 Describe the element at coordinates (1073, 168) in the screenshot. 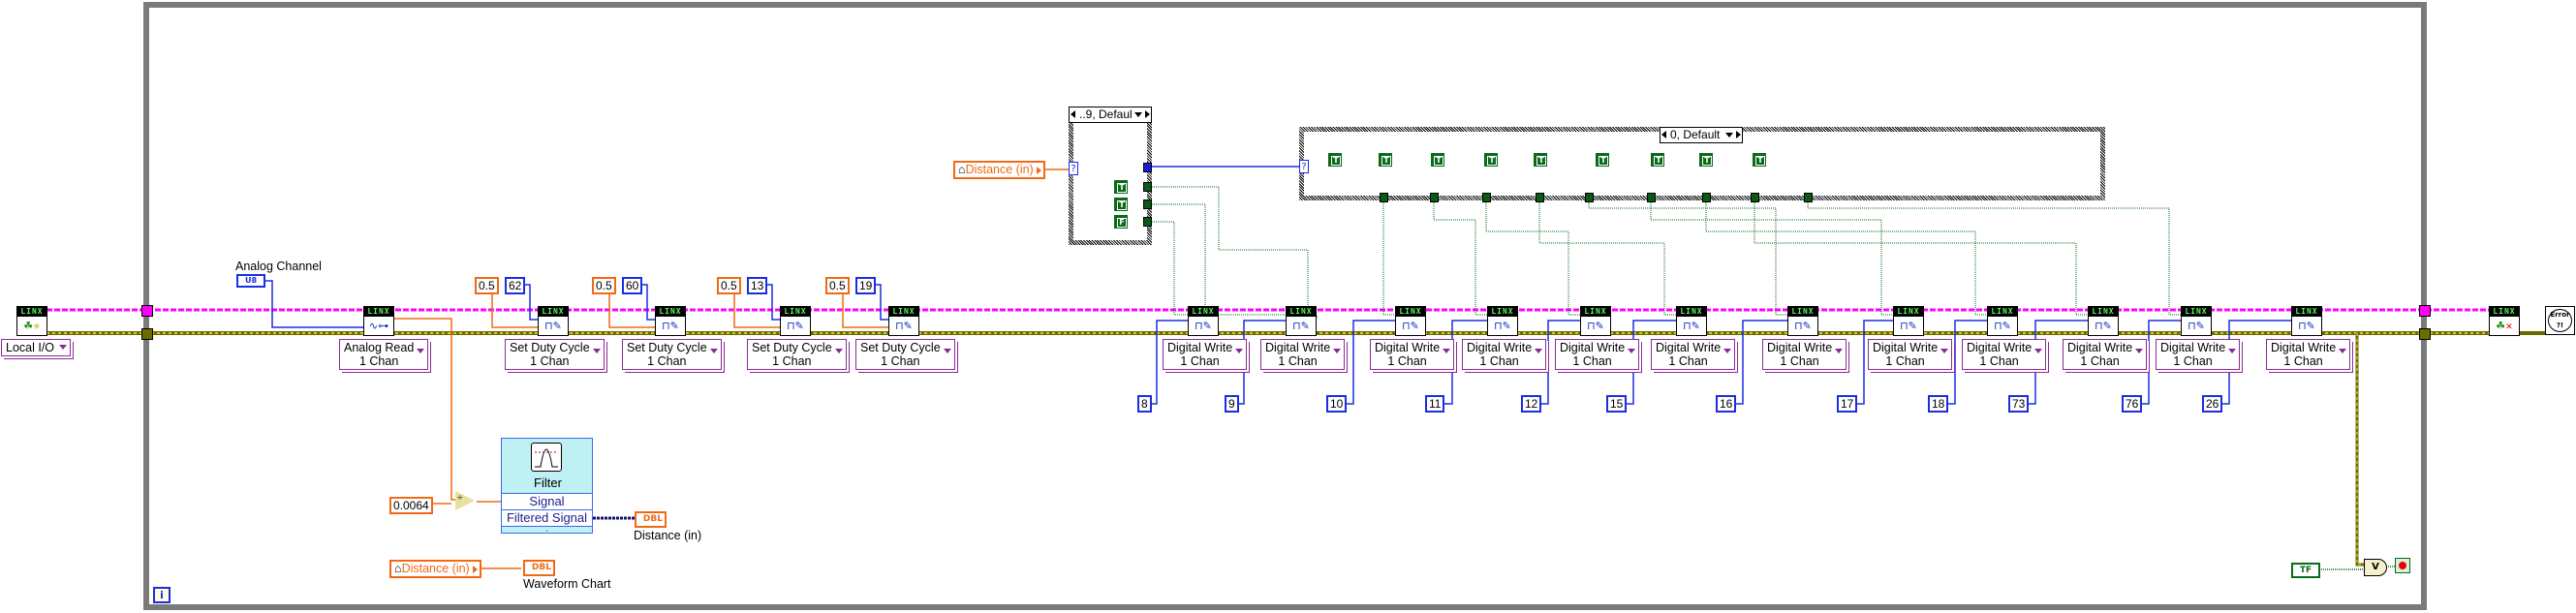

I see `case-1-selector-terminal: ?` at that location.